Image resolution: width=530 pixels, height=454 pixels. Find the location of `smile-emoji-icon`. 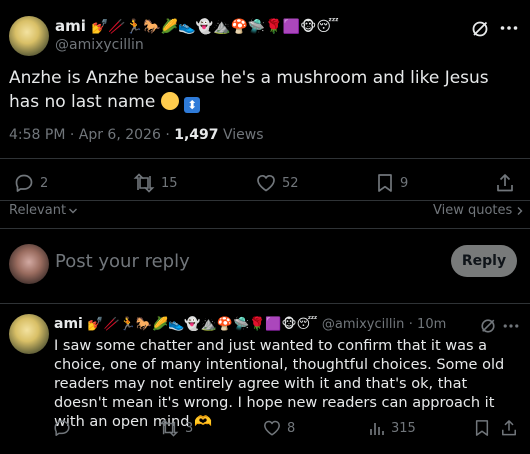

smile-emoji-icon is located at coordinates (169, 101).